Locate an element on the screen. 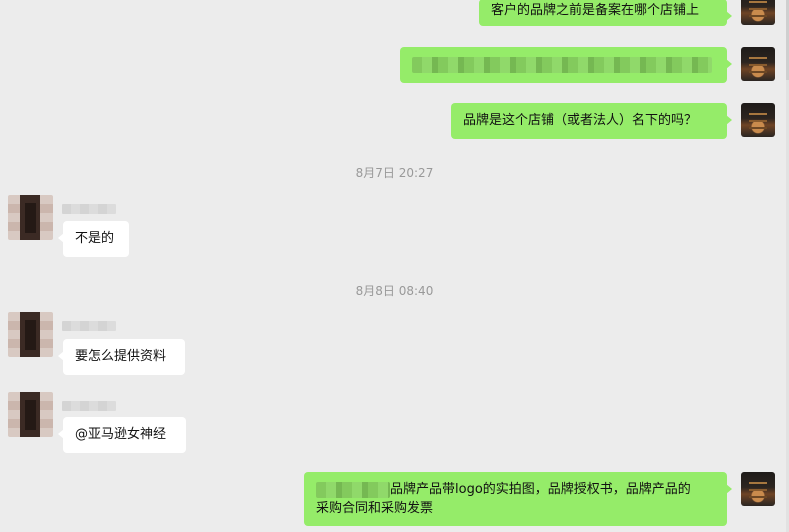 The height and width of the screenshot is (532, 789). message-text: @亚马逊女神经 is located at coordinates (121, 434).